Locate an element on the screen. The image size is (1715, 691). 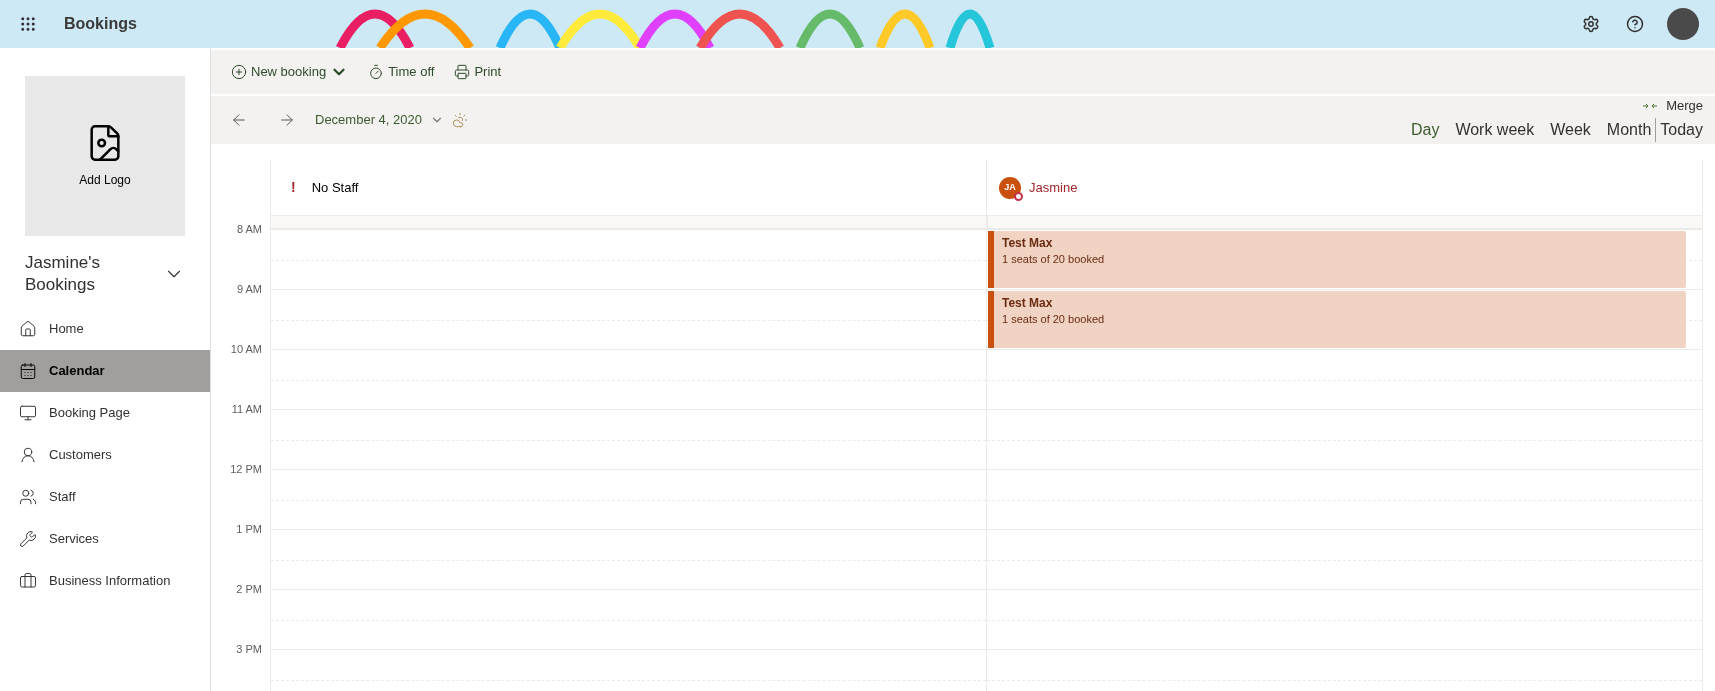
view-tab: Work week is located at coordinates (1495, 130).